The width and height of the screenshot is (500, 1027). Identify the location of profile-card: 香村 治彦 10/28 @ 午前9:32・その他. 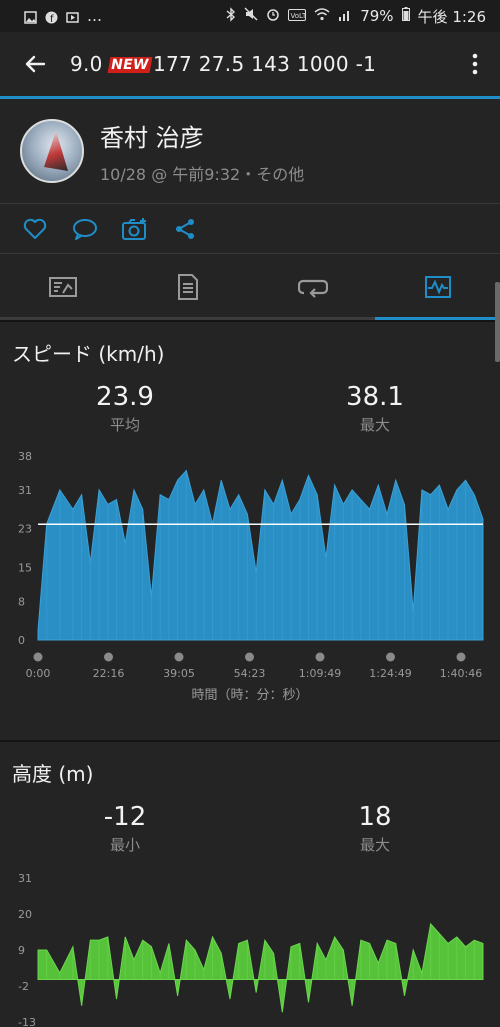
(250, 151).